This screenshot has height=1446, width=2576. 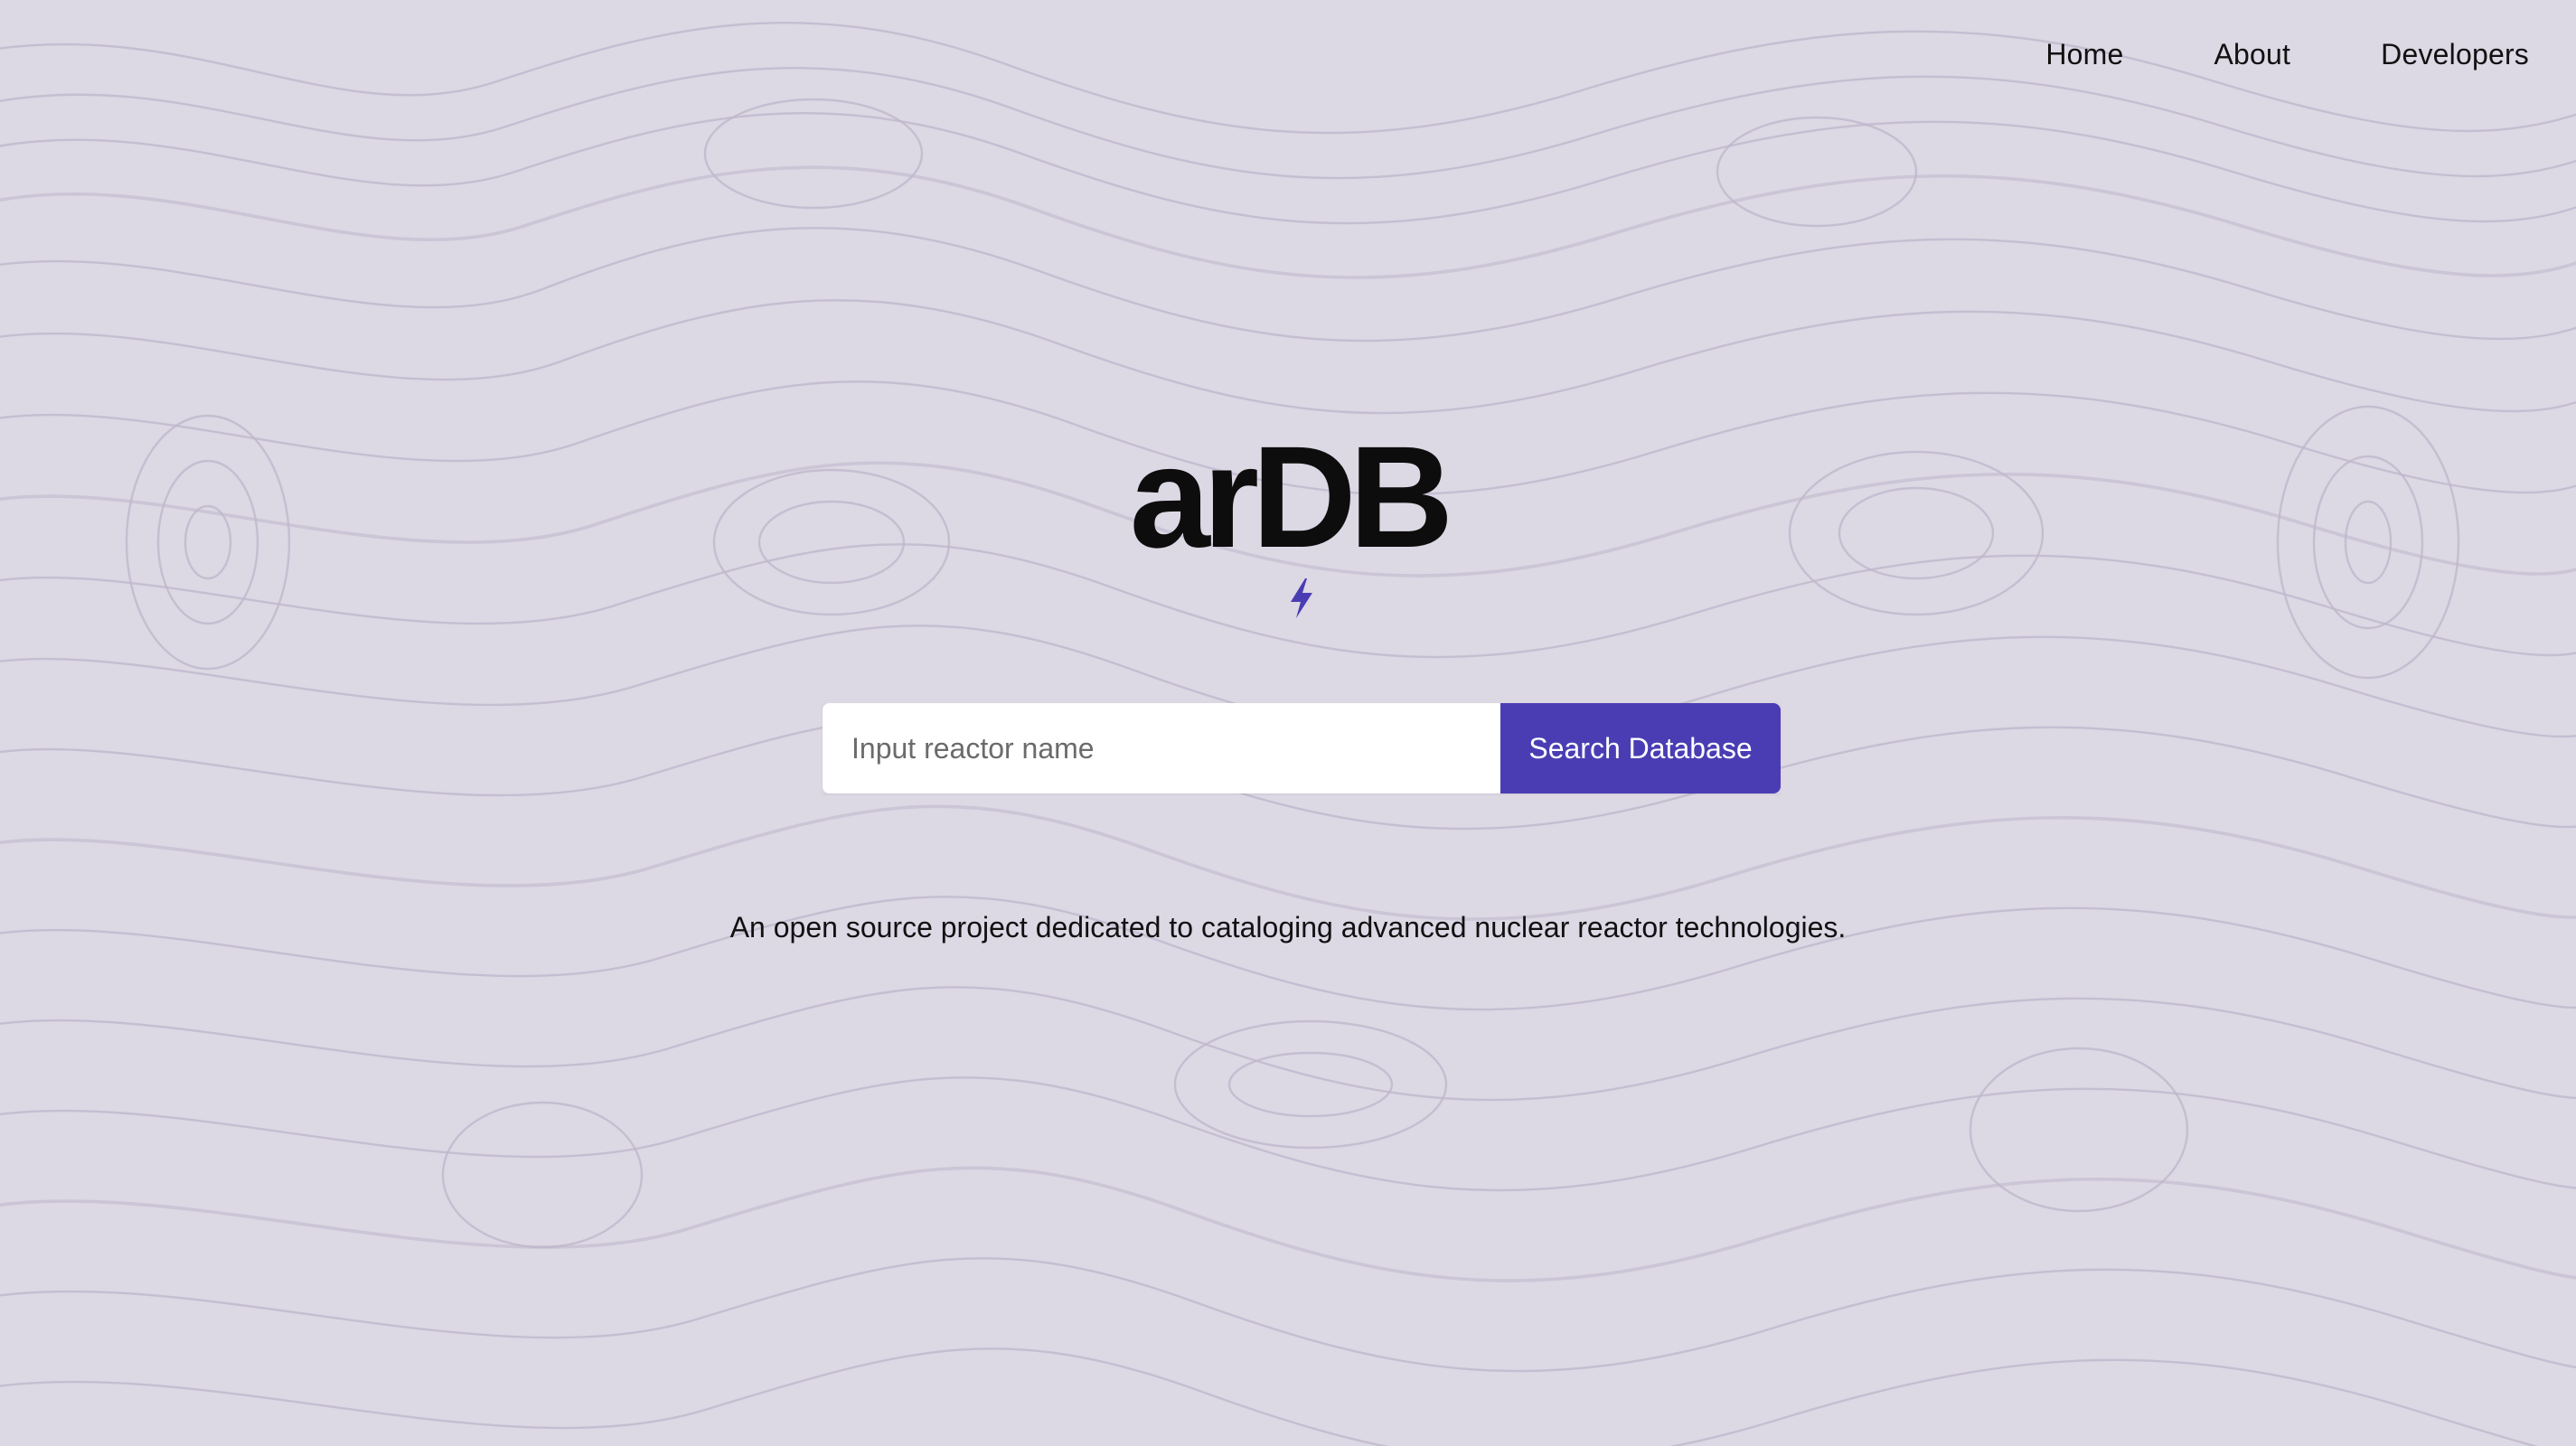 What do you see at coordinates (1291, 497) in the screenshot?
I see `site-logo: arDB` at bounding box center [1291, 497].